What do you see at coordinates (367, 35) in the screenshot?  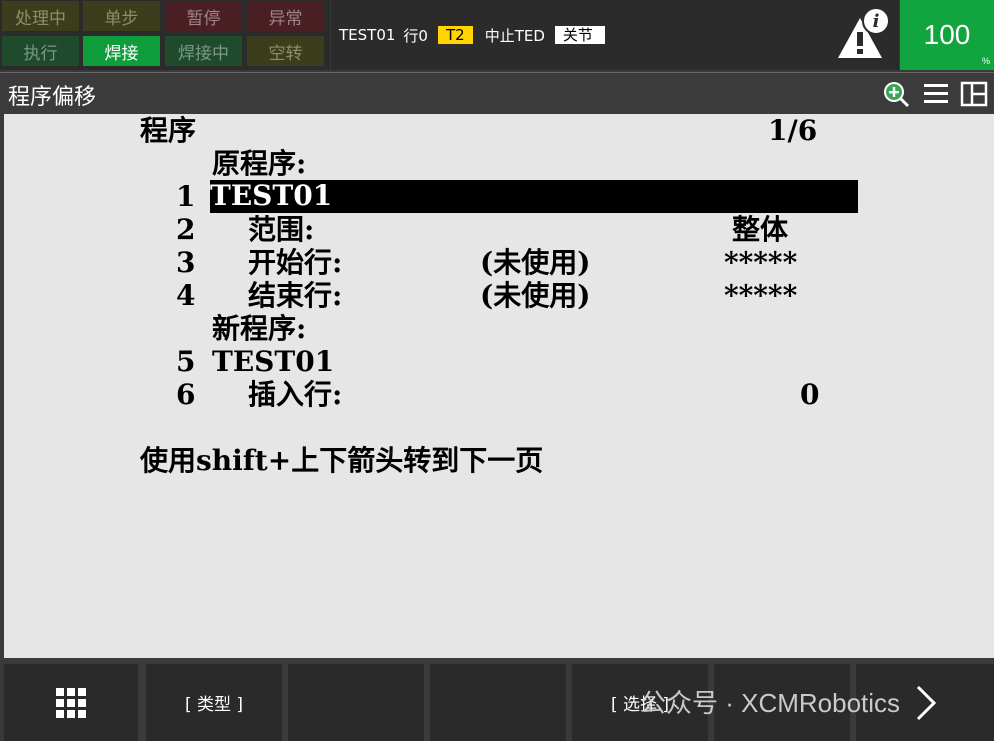 I see `current-program: TEST01` at bounding box center [367, 35].